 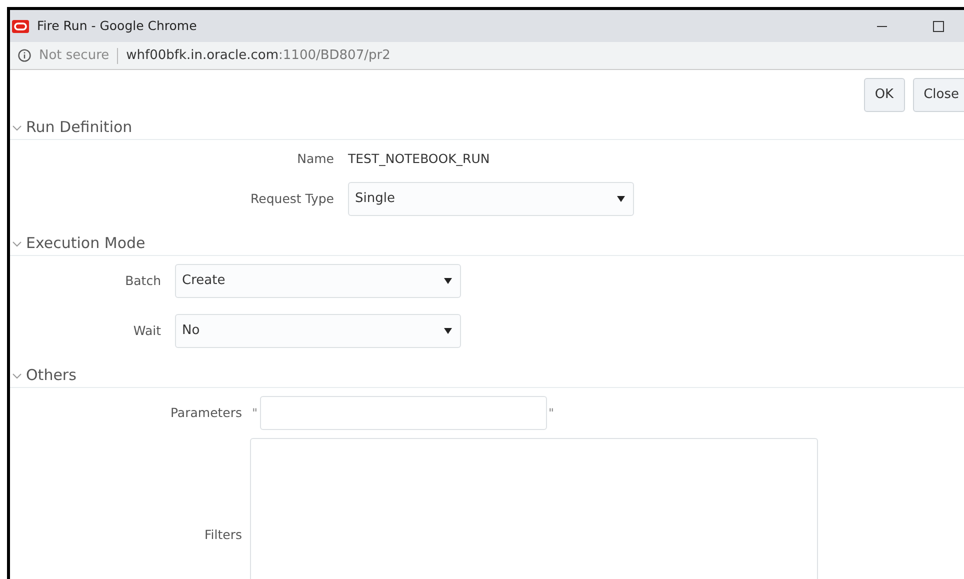 What do you see at coordinates (143, 281) in the screenshot?
I see `field-label: Batch` at bounding box center [143, 281].